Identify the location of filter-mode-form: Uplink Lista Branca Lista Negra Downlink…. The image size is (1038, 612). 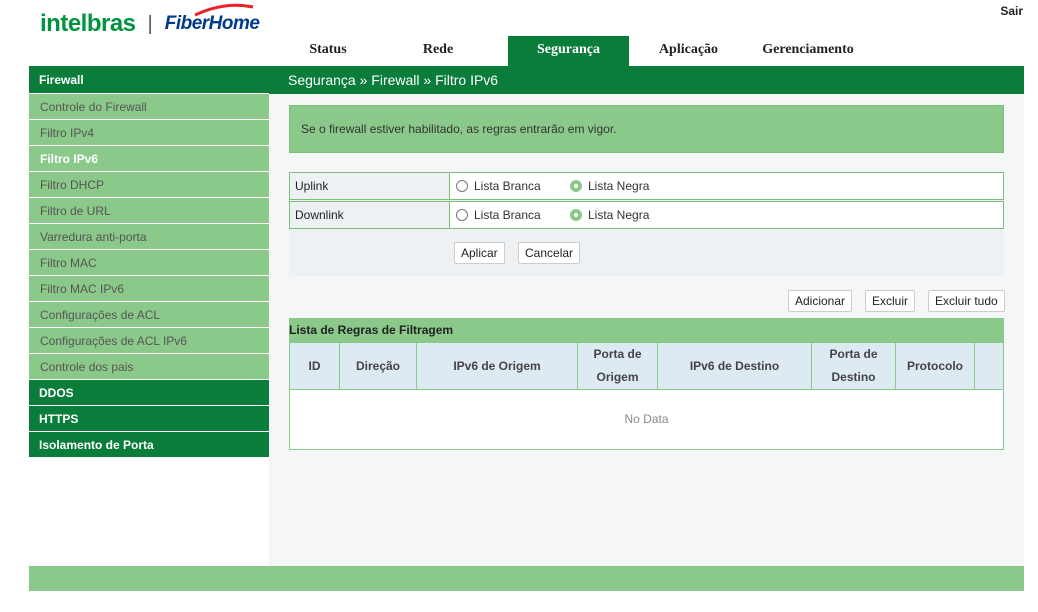
(646, 224).